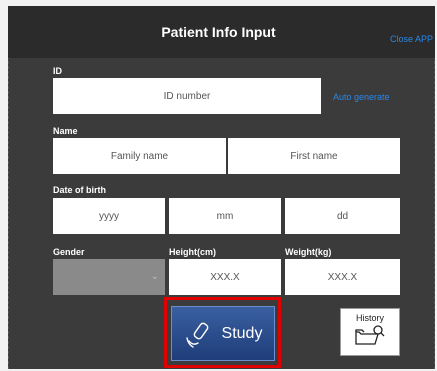  I want to click on name-label: Name, so click(65, 131).